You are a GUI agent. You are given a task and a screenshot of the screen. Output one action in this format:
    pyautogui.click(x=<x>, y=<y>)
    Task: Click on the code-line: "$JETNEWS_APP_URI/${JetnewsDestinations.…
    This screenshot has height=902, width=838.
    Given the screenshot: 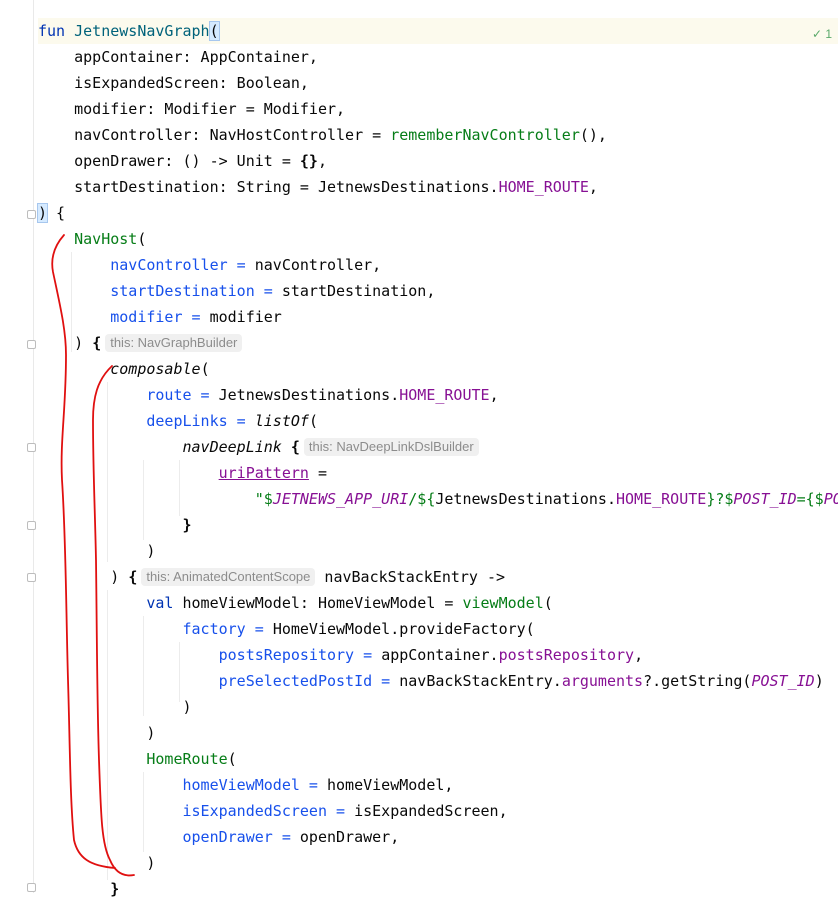 What is the action you would take?
    pyautogui.click(x=438, y=499)
    